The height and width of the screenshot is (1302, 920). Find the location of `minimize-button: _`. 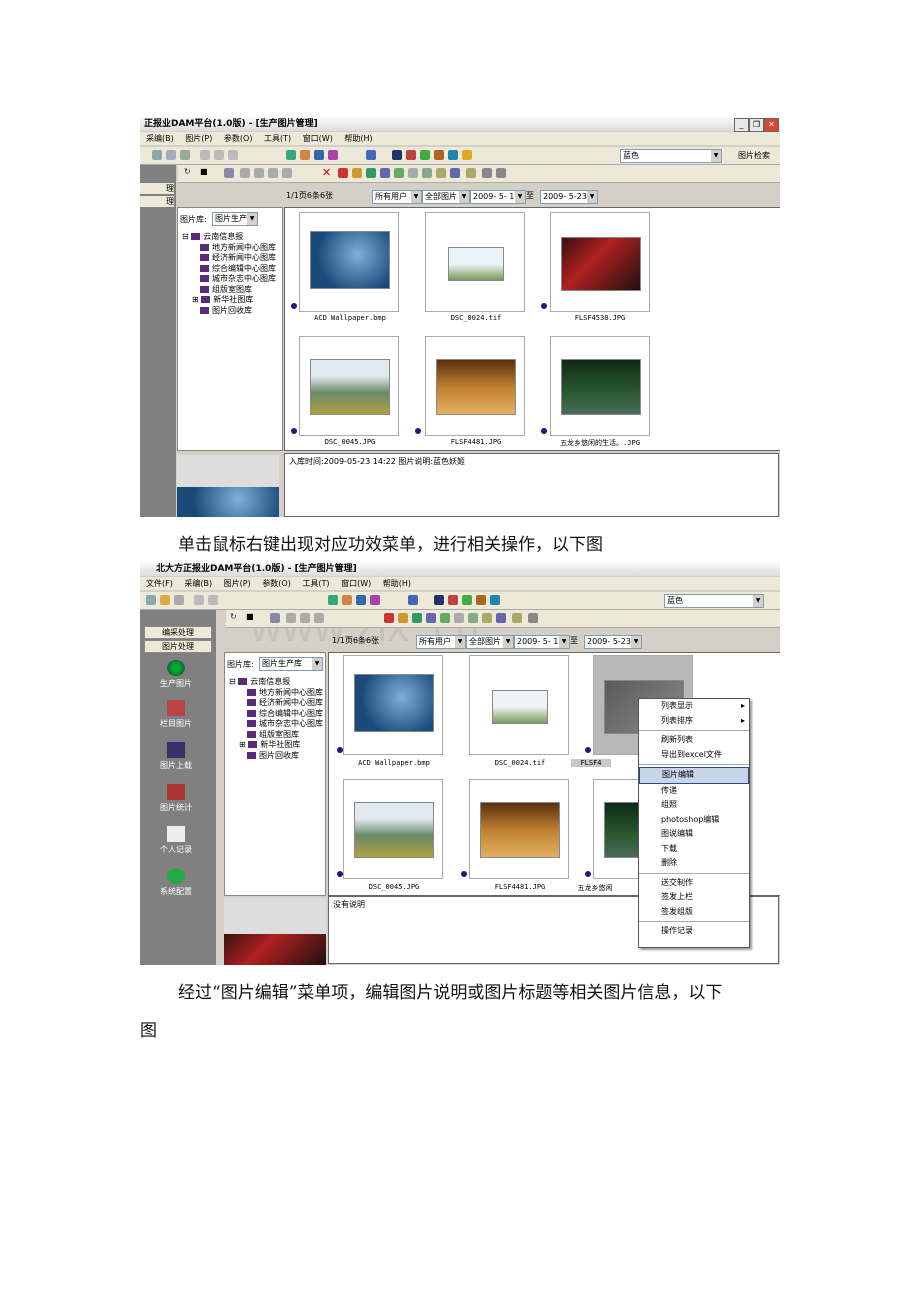

minimize-button: _ is located at coordinates (741, 125).